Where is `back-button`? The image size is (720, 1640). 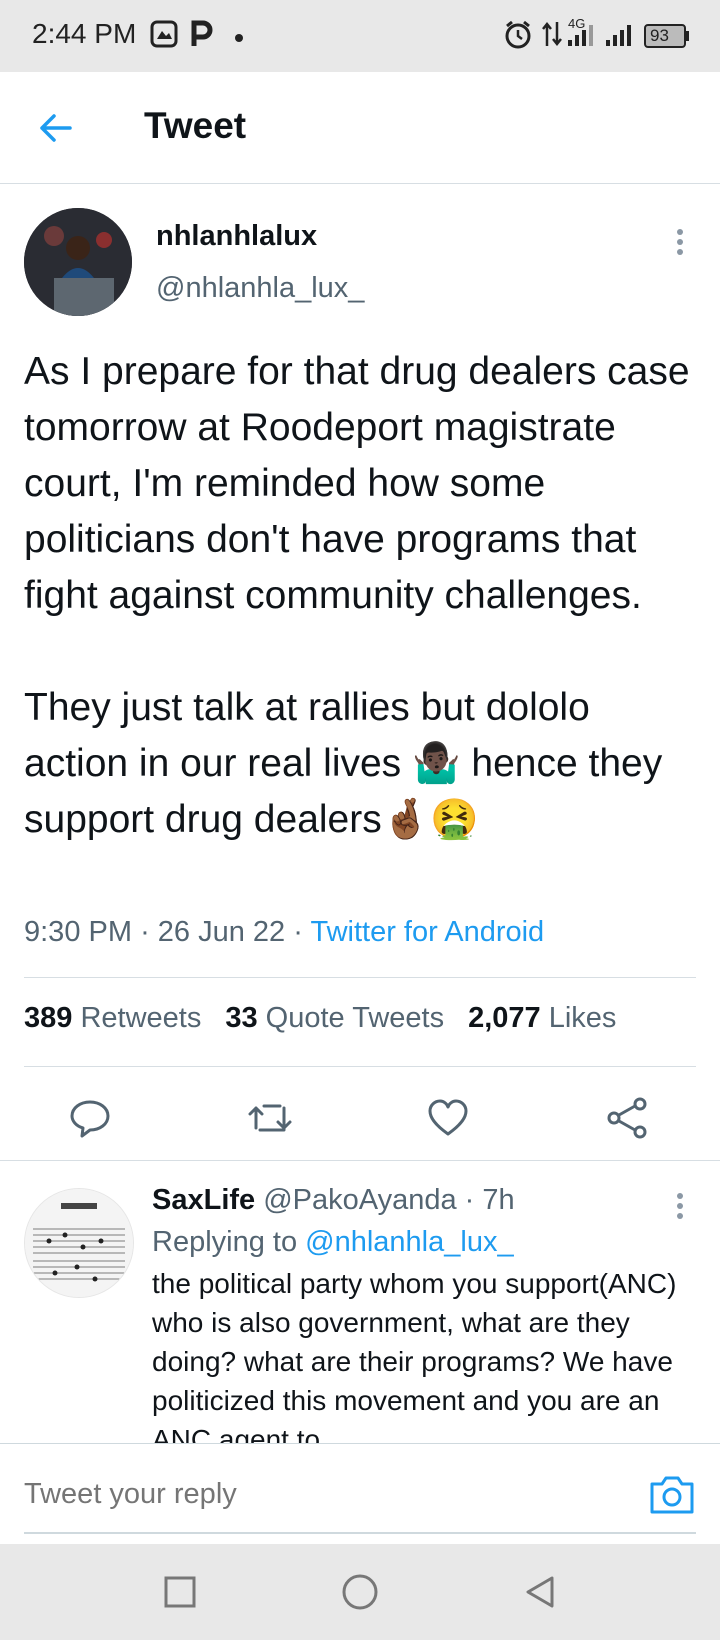 back-button is located at coordinates (56, 128).